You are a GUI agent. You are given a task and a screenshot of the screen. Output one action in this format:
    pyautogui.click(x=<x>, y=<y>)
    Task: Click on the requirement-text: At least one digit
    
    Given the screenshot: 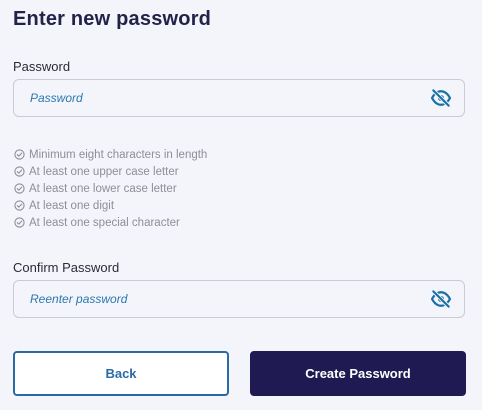 What is the action you would take?
    pyautogui.click(x=72, y=205)
    